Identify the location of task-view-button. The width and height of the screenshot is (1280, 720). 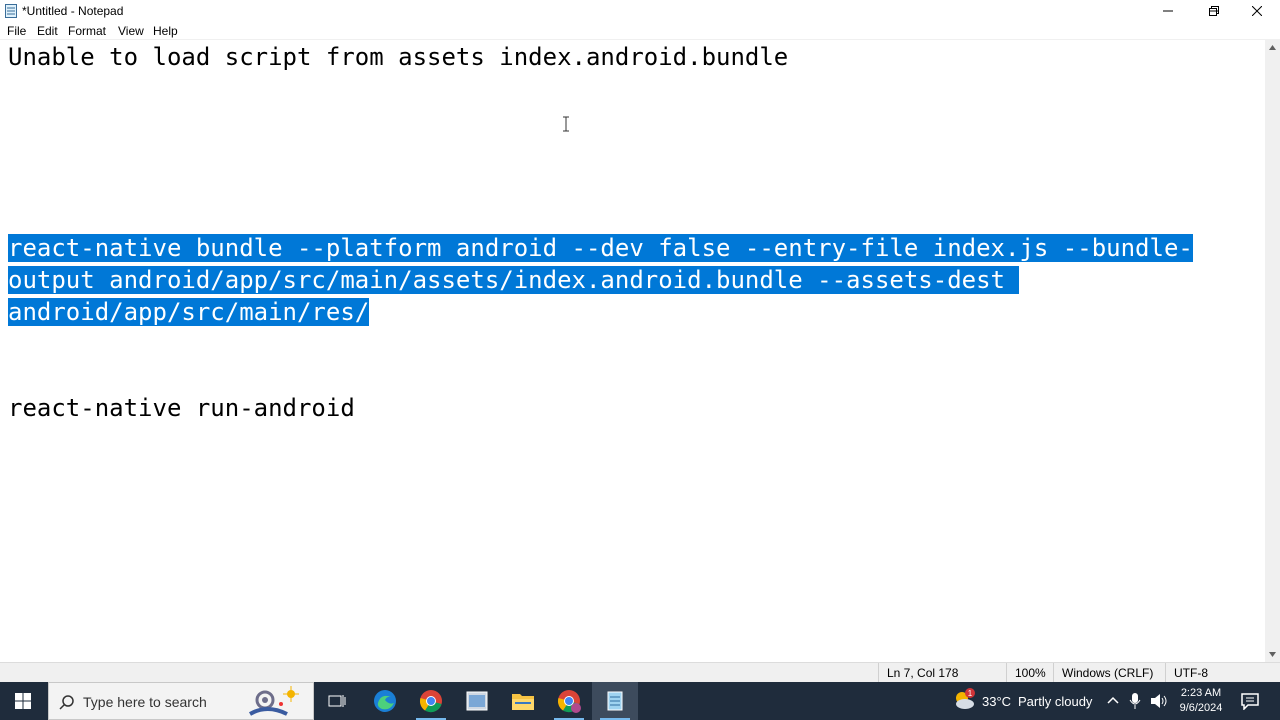
(337, 701).